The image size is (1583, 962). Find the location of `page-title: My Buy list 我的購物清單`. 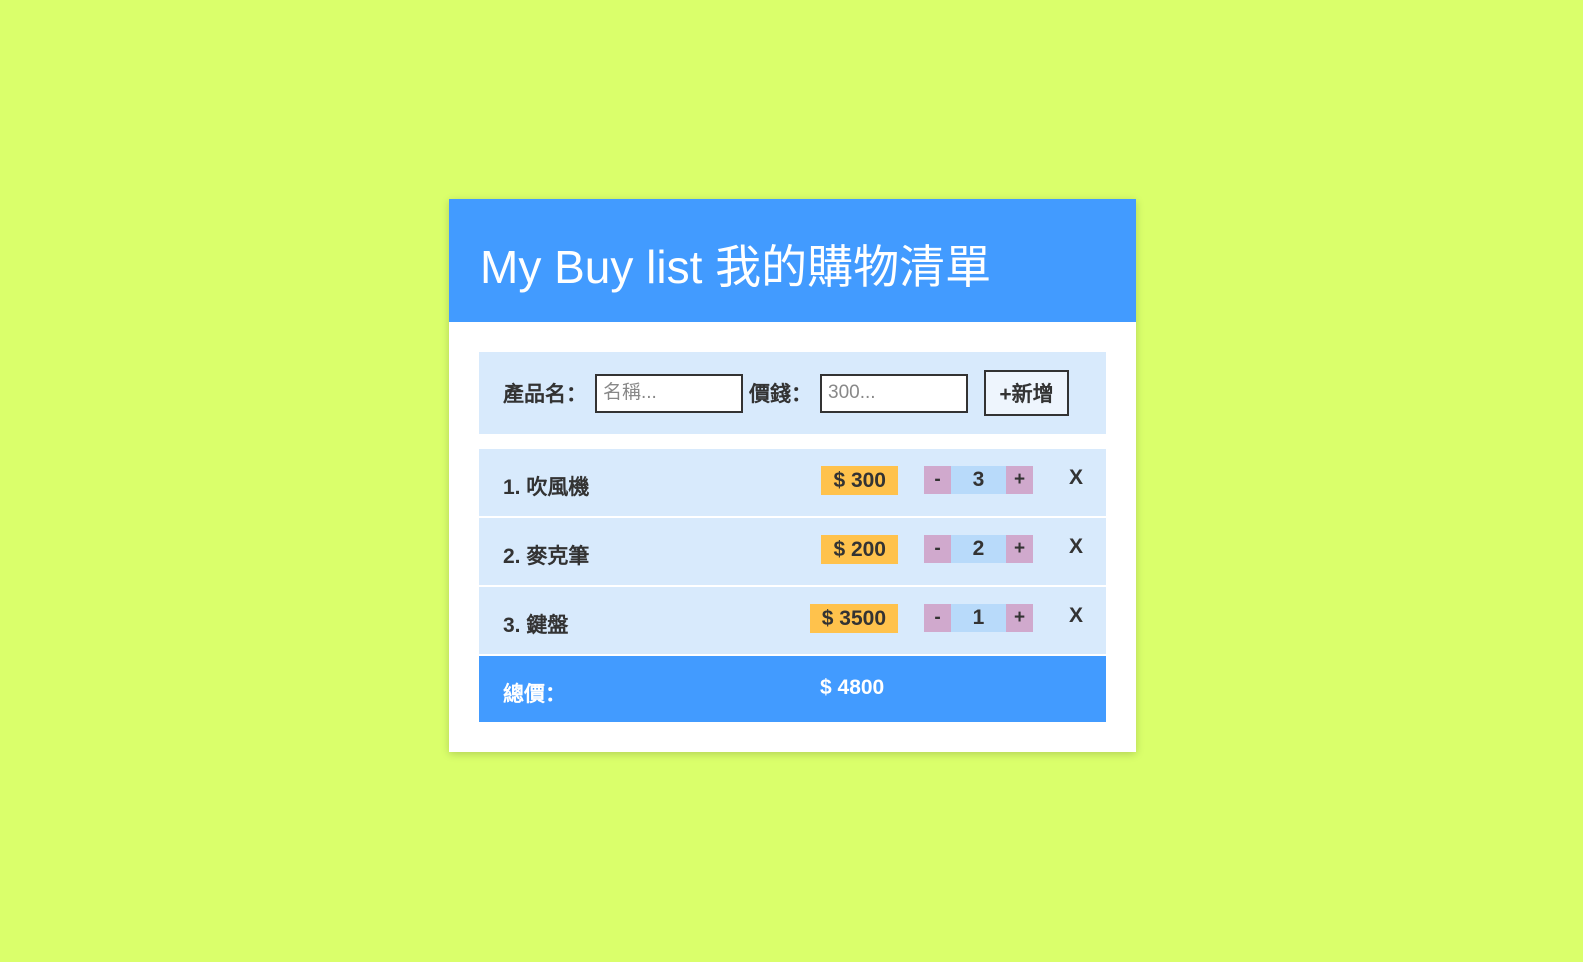

page-title: My Buy list 我的購物清單 is located at coordinates (736, 266).